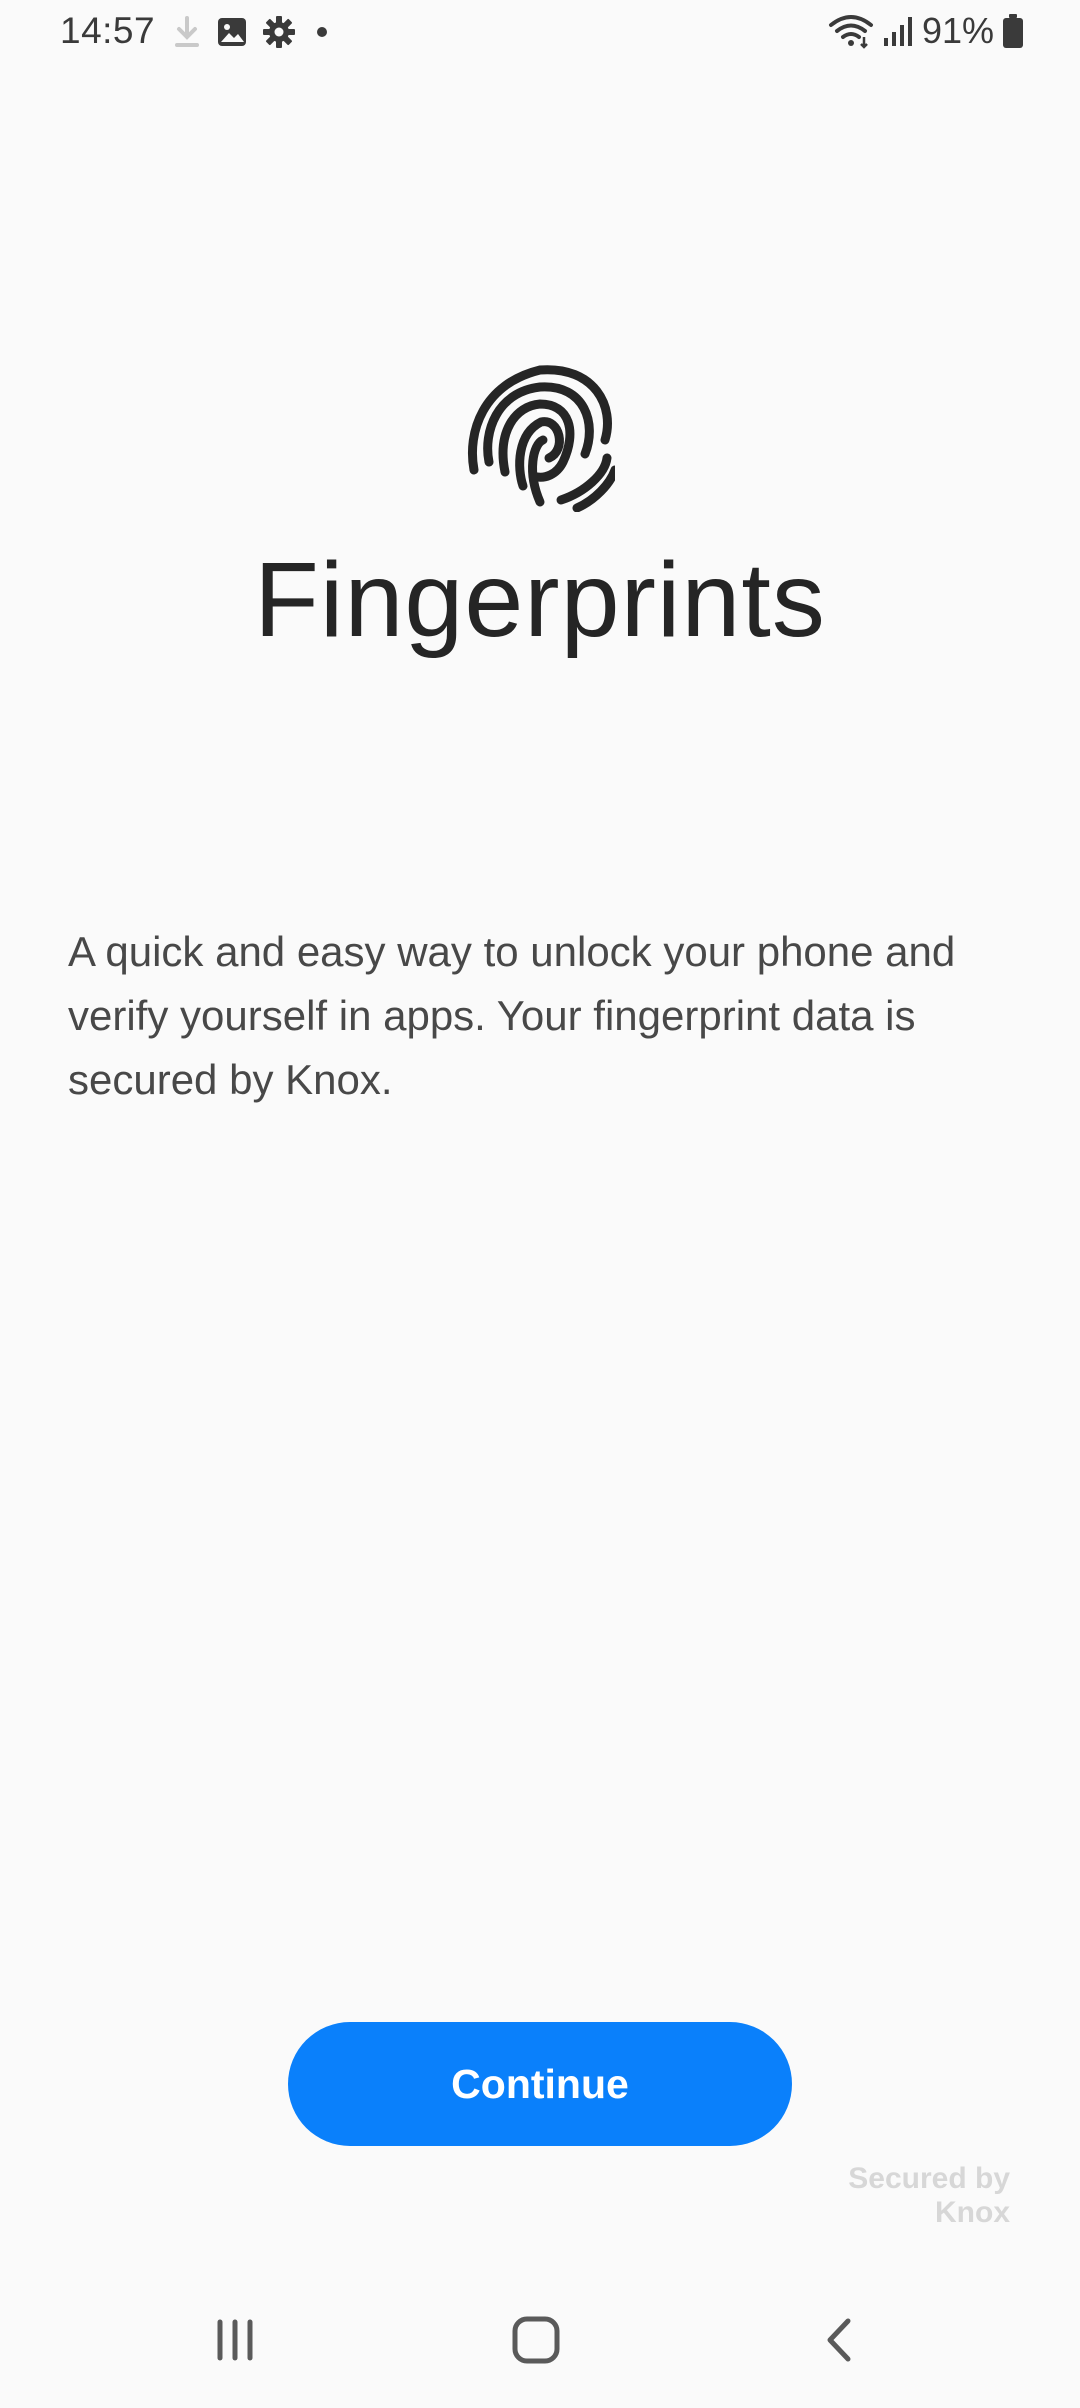  I want to click on fingerprint-icon, so click(542, 437).